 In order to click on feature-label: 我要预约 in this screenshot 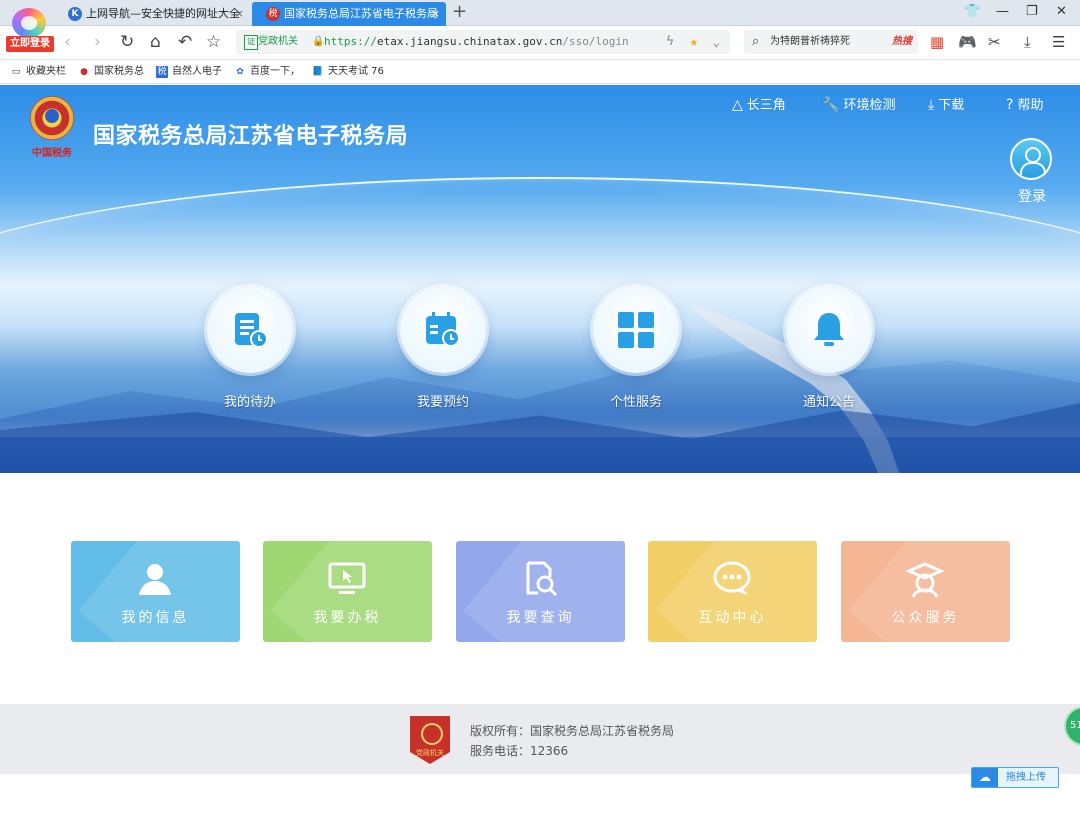, I will do `click(442, 402)`.